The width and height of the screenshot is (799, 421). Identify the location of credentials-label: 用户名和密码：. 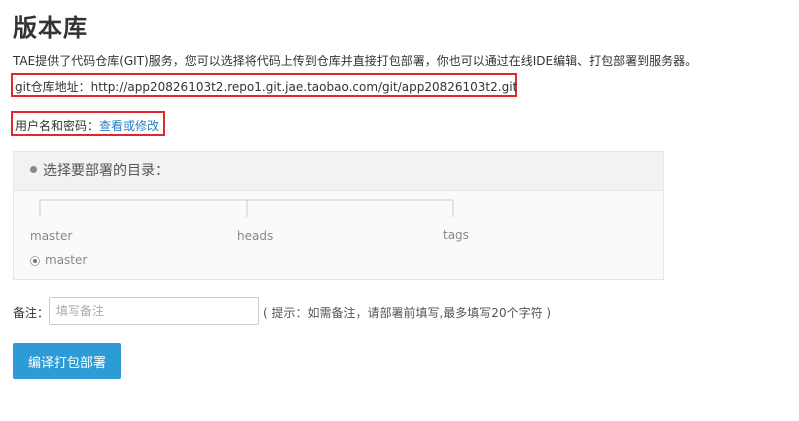
(57, 126).